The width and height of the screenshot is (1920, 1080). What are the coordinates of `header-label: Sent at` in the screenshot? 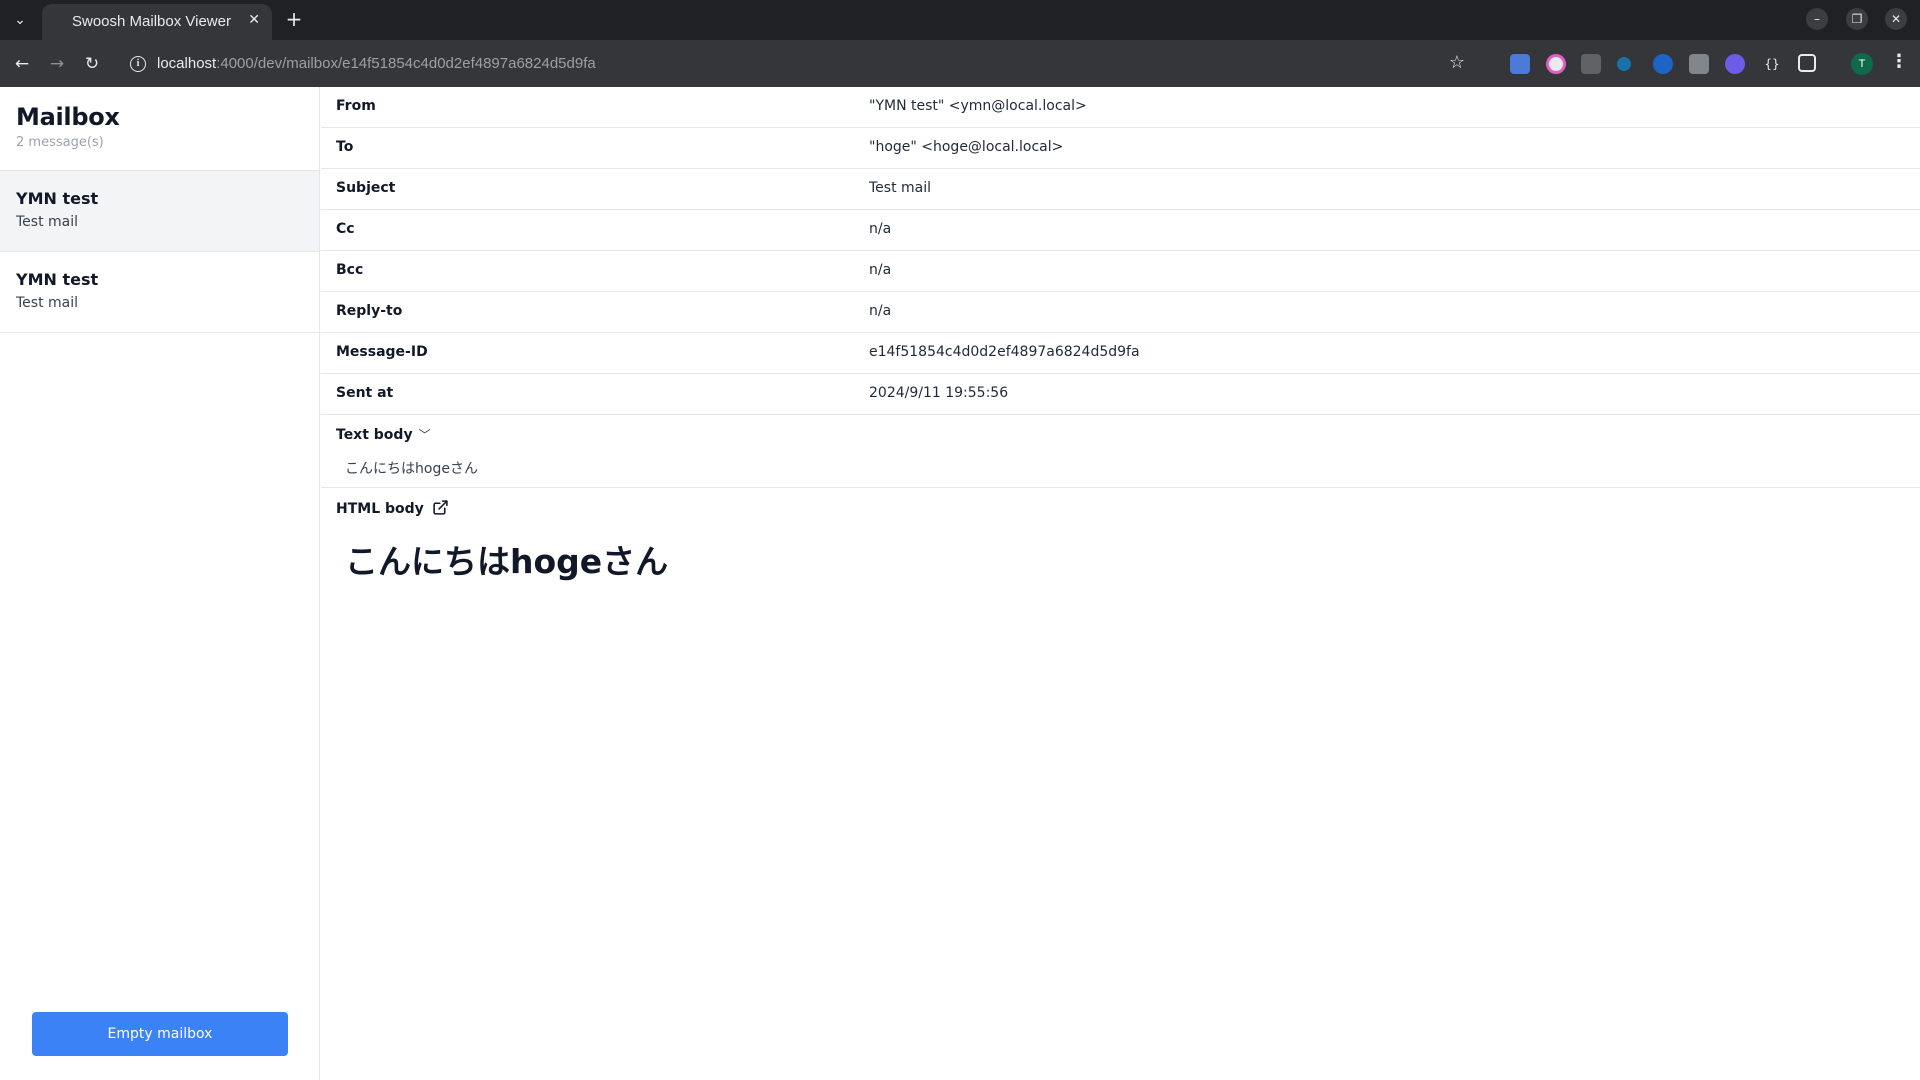 It's located at (365, 393).